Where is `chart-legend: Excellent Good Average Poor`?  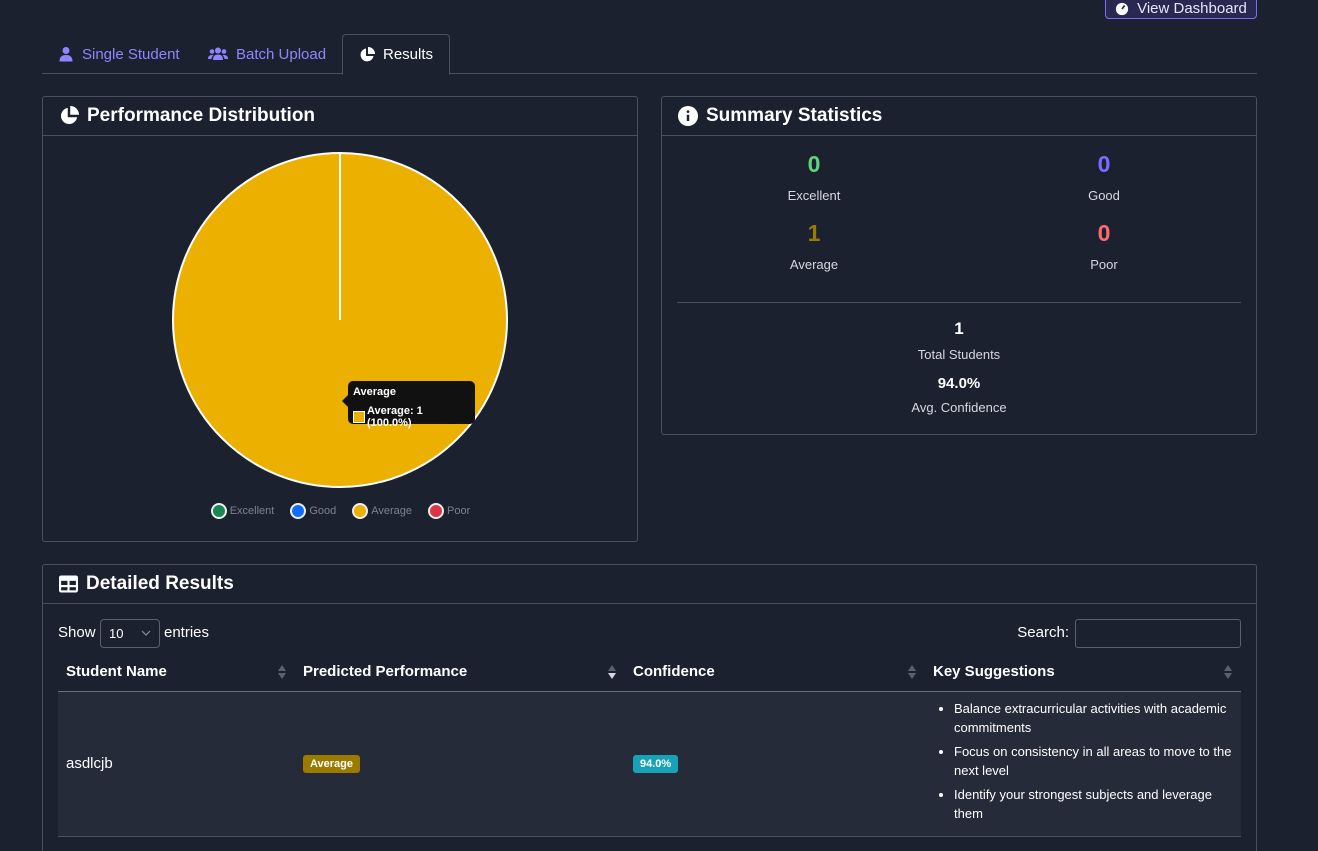
chart-legend: Excellent Good Average Poor is located at coordinates (340, 511).